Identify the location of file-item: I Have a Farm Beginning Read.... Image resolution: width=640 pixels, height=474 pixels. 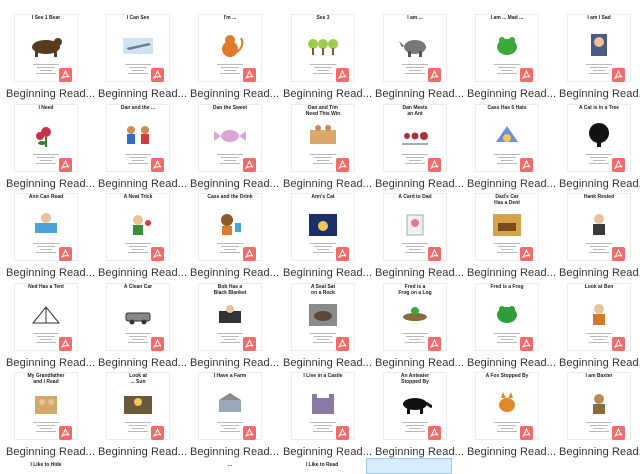
(231, 415).